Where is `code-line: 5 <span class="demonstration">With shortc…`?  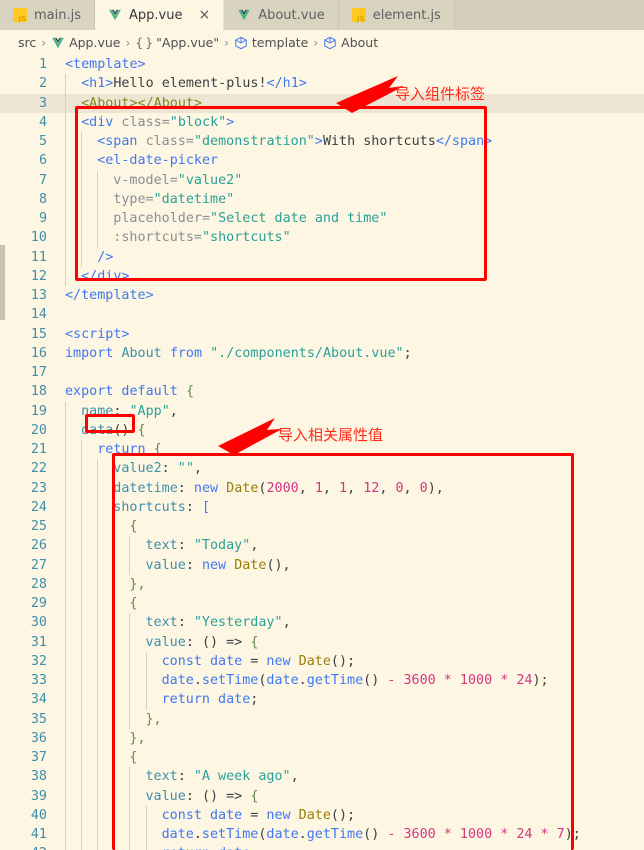
code-line: 5 <span class="demonstration">With shortc… is located at coordinates (322, 142).